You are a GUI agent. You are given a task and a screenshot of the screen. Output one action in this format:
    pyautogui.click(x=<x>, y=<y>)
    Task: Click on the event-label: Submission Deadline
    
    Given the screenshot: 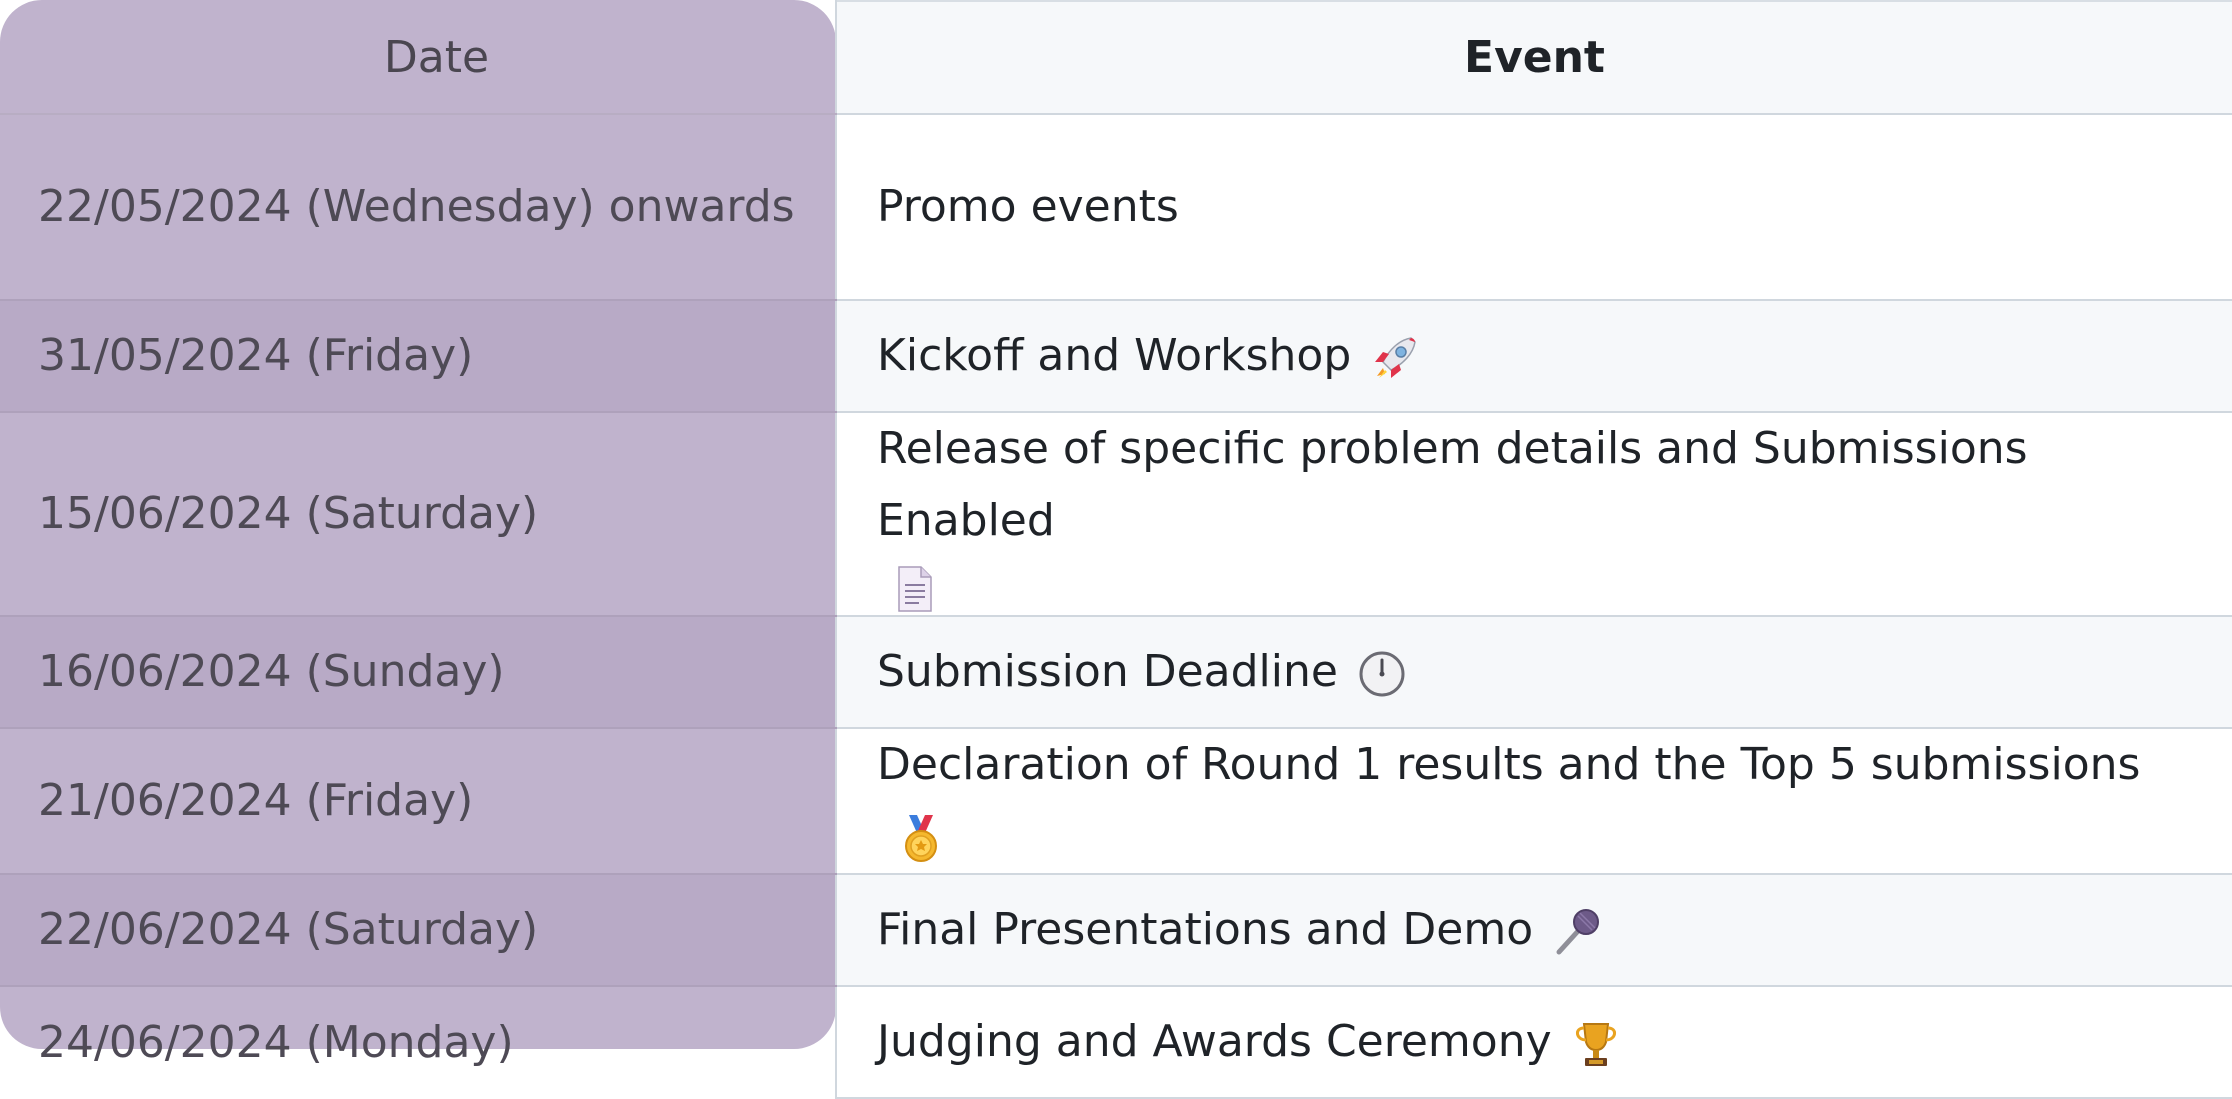 What is the action you would take?
    pyautogui.click(x=1107, y=671)
    